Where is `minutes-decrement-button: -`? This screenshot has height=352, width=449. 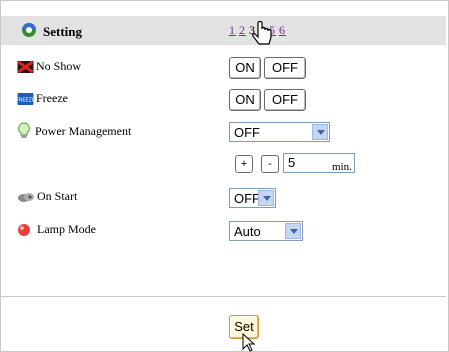 minutes-decrement-button: - is located at coordinates (270, 164).